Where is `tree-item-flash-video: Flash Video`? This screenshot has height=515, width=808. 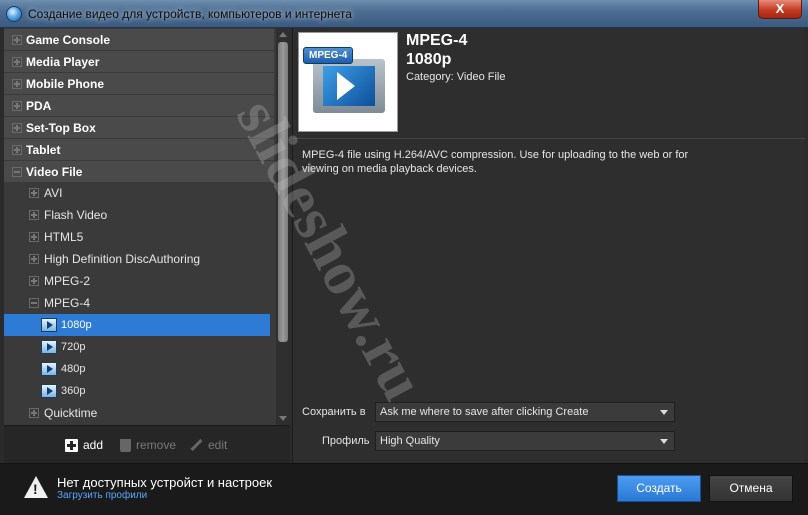 tree-item-flash-video: Flash Video is located at coordinates (139, 215).